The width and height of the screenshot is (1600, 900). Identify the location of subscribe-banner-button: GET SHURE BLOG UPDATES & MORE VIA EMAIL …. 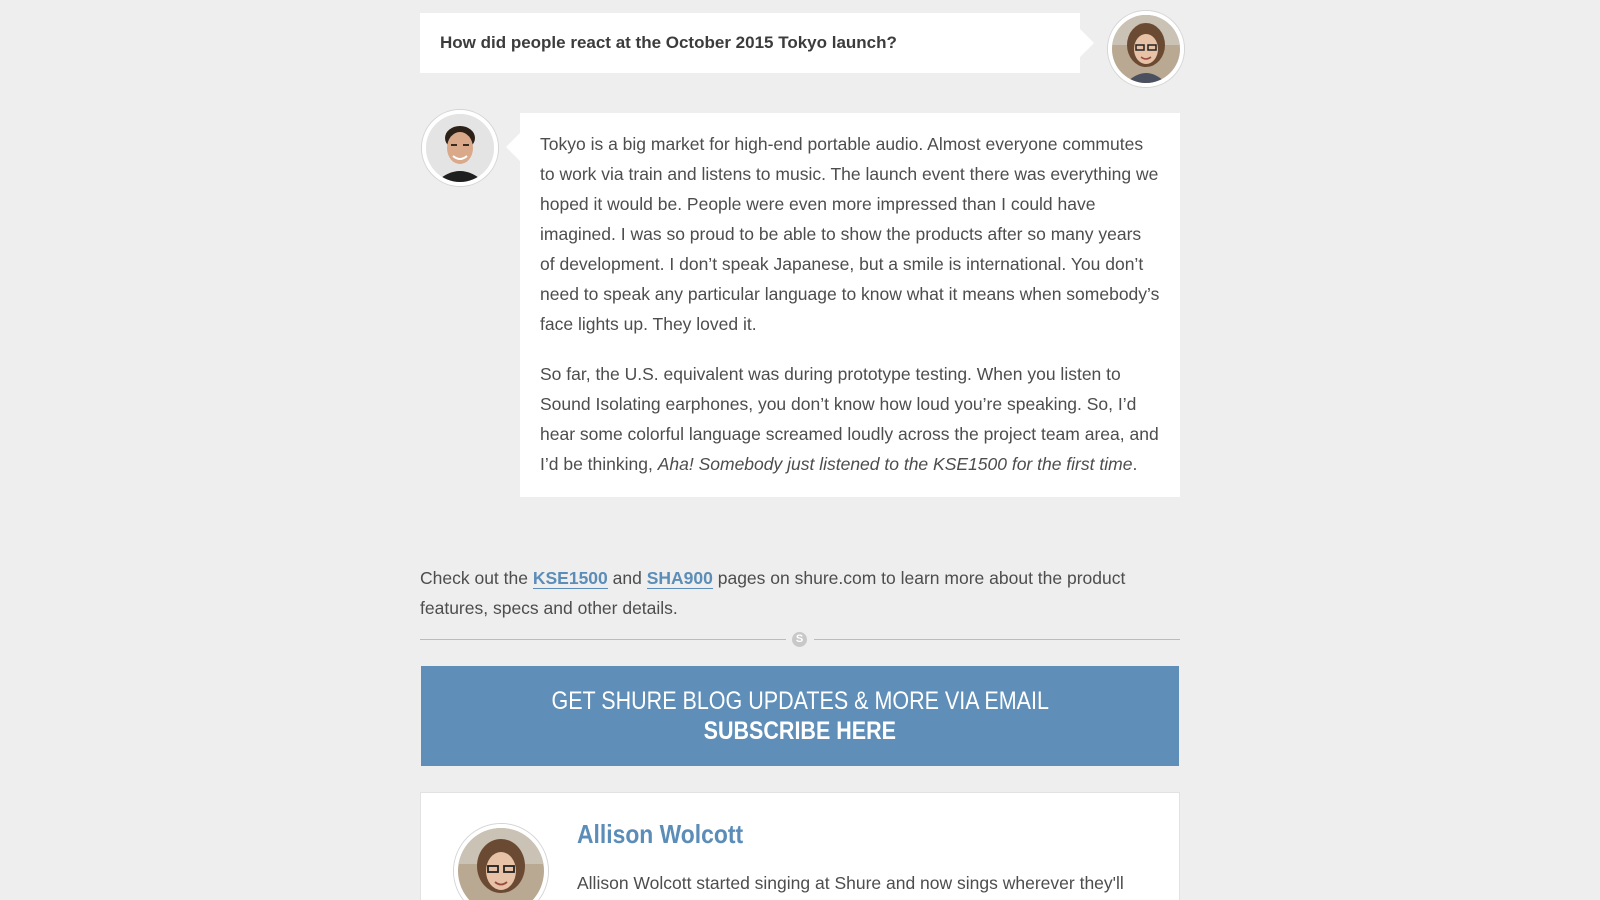
(800, 716).